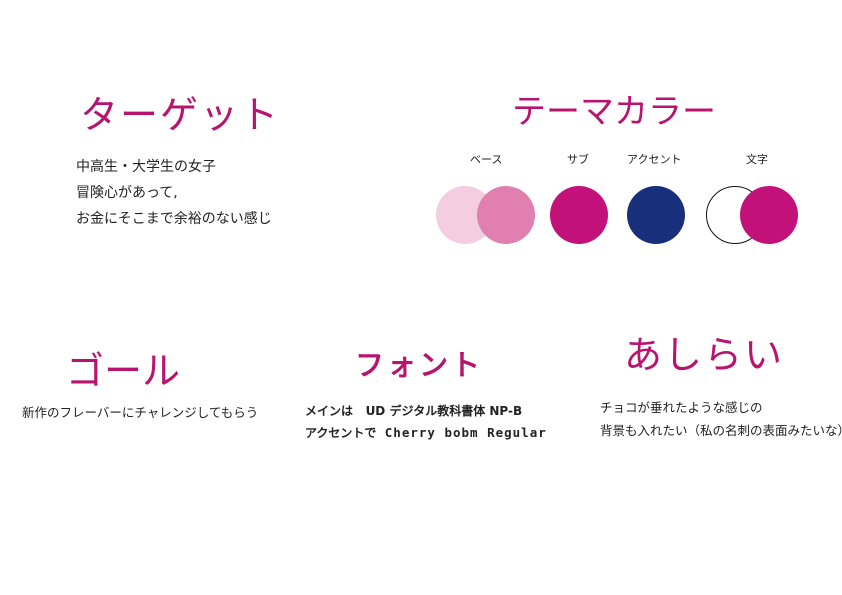 This screenshot has height=595, width=842. Describe the element at coordinates (419, 365) in the screenshot. I see `font-heading: フォント` at that location.